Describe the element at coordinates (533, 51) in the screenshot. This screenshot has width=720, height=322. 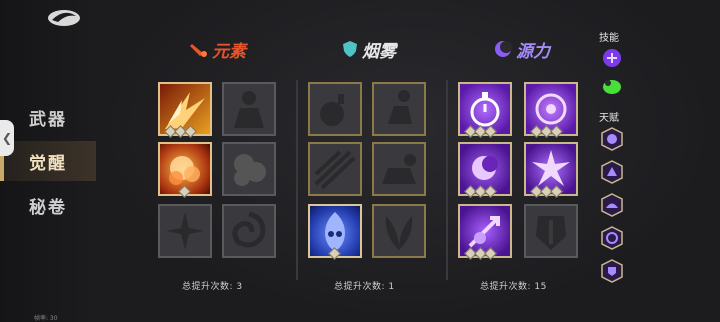
I see `column-title: 源力` at that location.